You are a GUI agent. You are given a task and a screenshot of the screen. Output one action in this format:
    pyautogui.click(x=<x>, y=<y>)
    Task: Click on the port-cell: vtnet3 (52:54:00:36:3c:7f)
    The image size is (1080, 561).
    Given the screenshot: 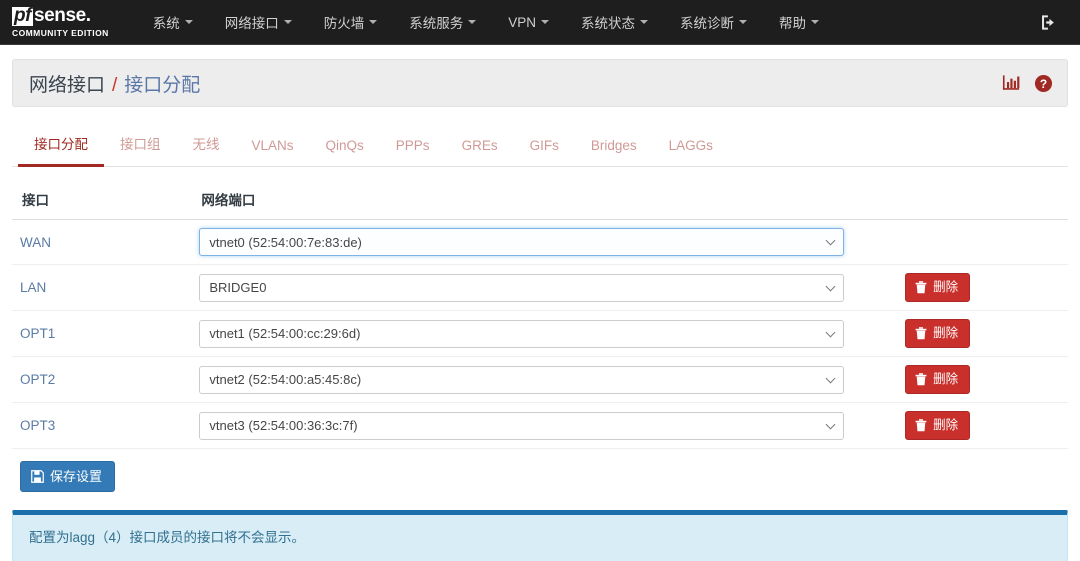 What is the action you would take?
    pyautogui.click(x=544, y=425)
    